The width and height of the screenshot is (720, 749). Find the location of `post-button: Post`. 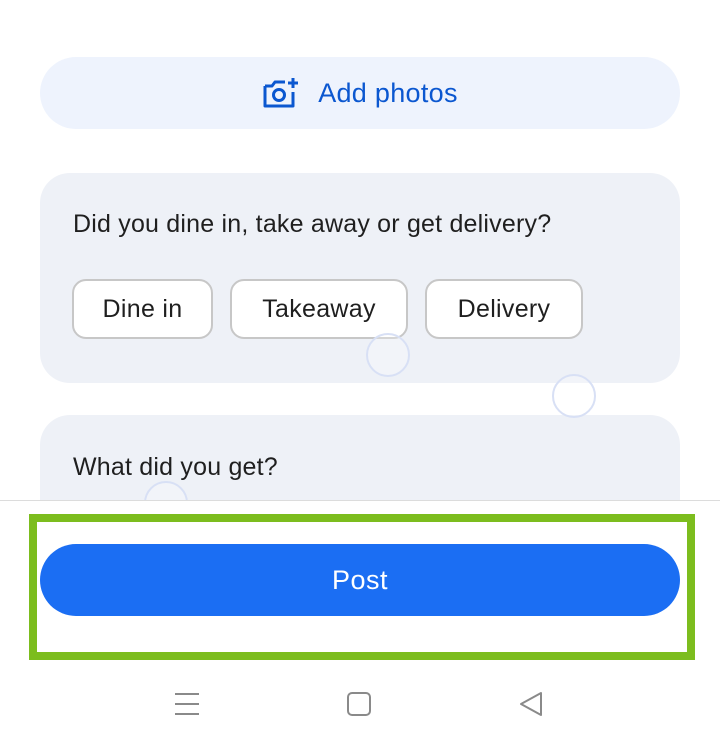

post-button: Post is located at coordinates (360, 580).